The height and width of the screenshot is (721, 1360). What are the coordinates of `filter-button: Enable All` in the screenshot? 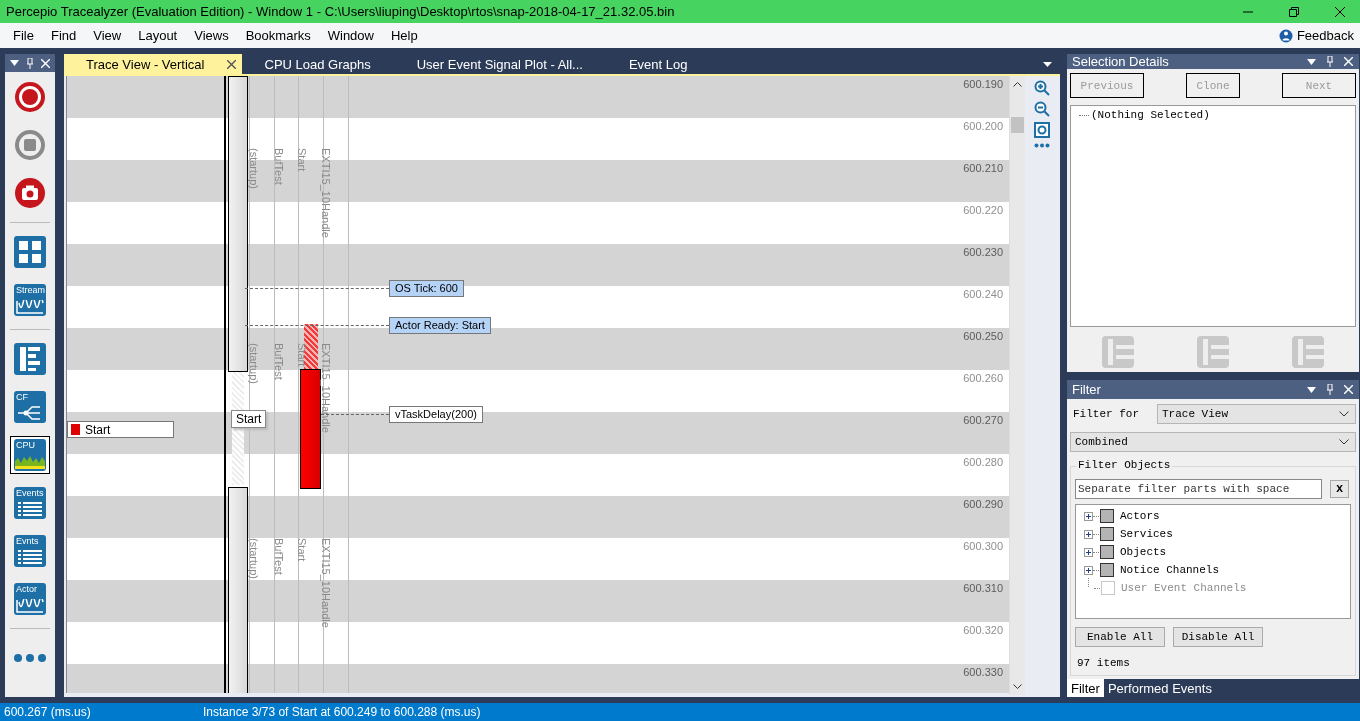 It's located at (1120, 637).